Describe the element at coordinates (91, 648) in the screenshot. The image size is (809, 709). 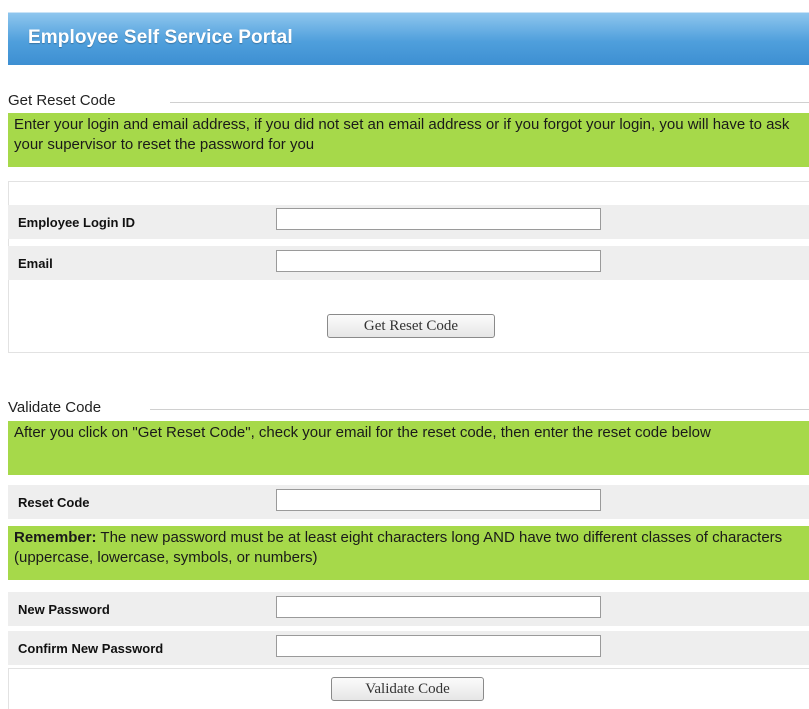
I see `confirm-password-label: Confirm New Password` at that location.